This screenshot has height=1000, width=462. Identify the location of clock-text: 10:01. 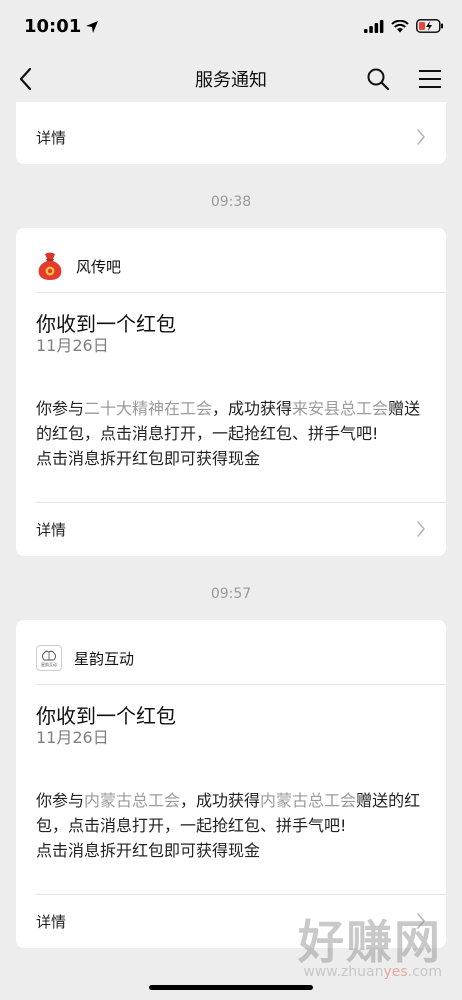
(53, 26).